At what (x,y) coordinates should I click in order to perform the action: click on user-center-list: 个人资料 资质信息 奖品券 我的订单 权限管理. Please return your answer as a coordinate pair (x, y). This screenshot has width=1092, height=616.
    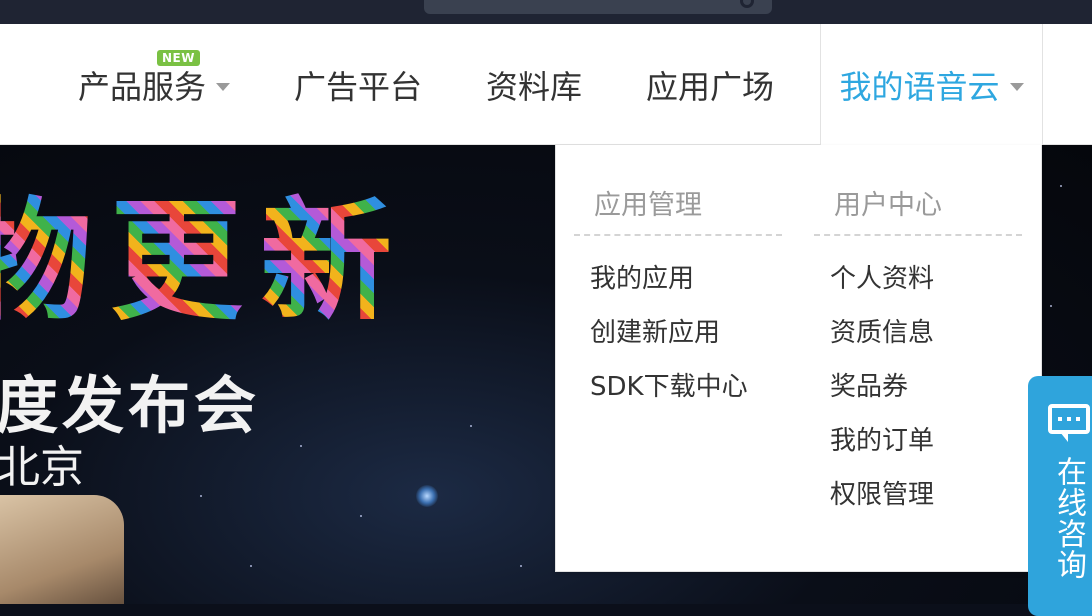
    Looking at the image, I should click on (882, 392).